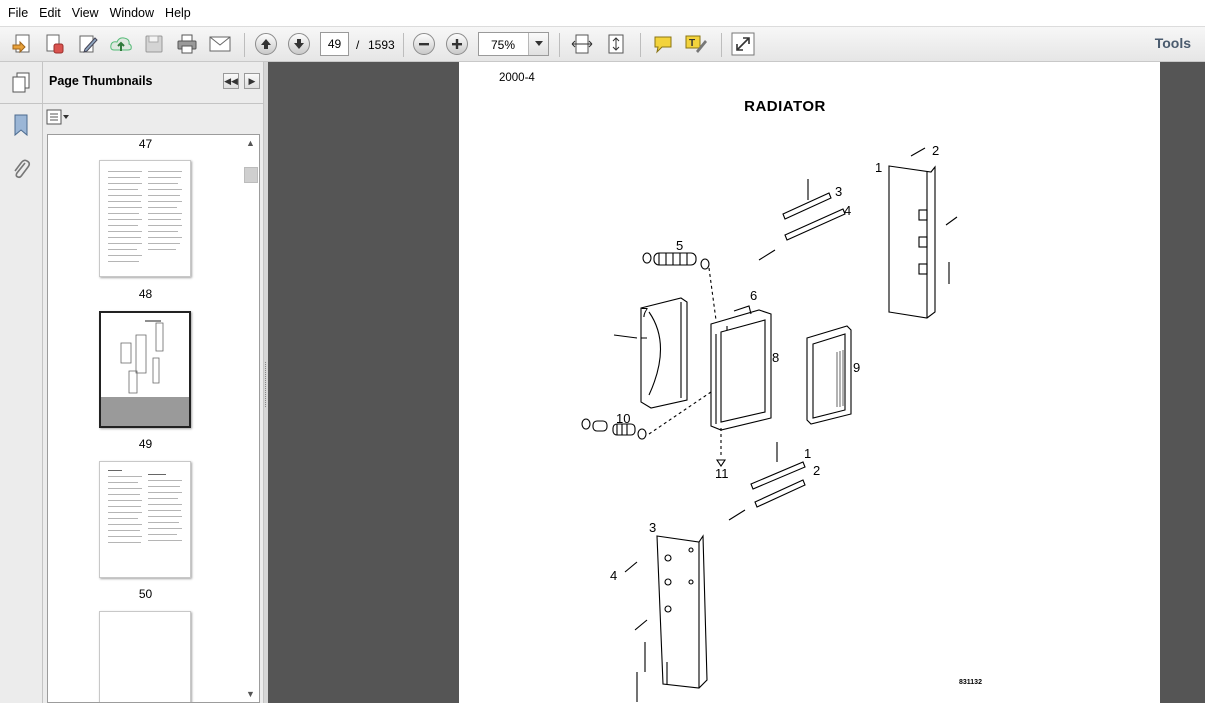 The width and height of the screenshot is (1205, 703). Describe the element at coordinates (743, 44) in the screenshot. I see `fullscreen-icon` at that location.